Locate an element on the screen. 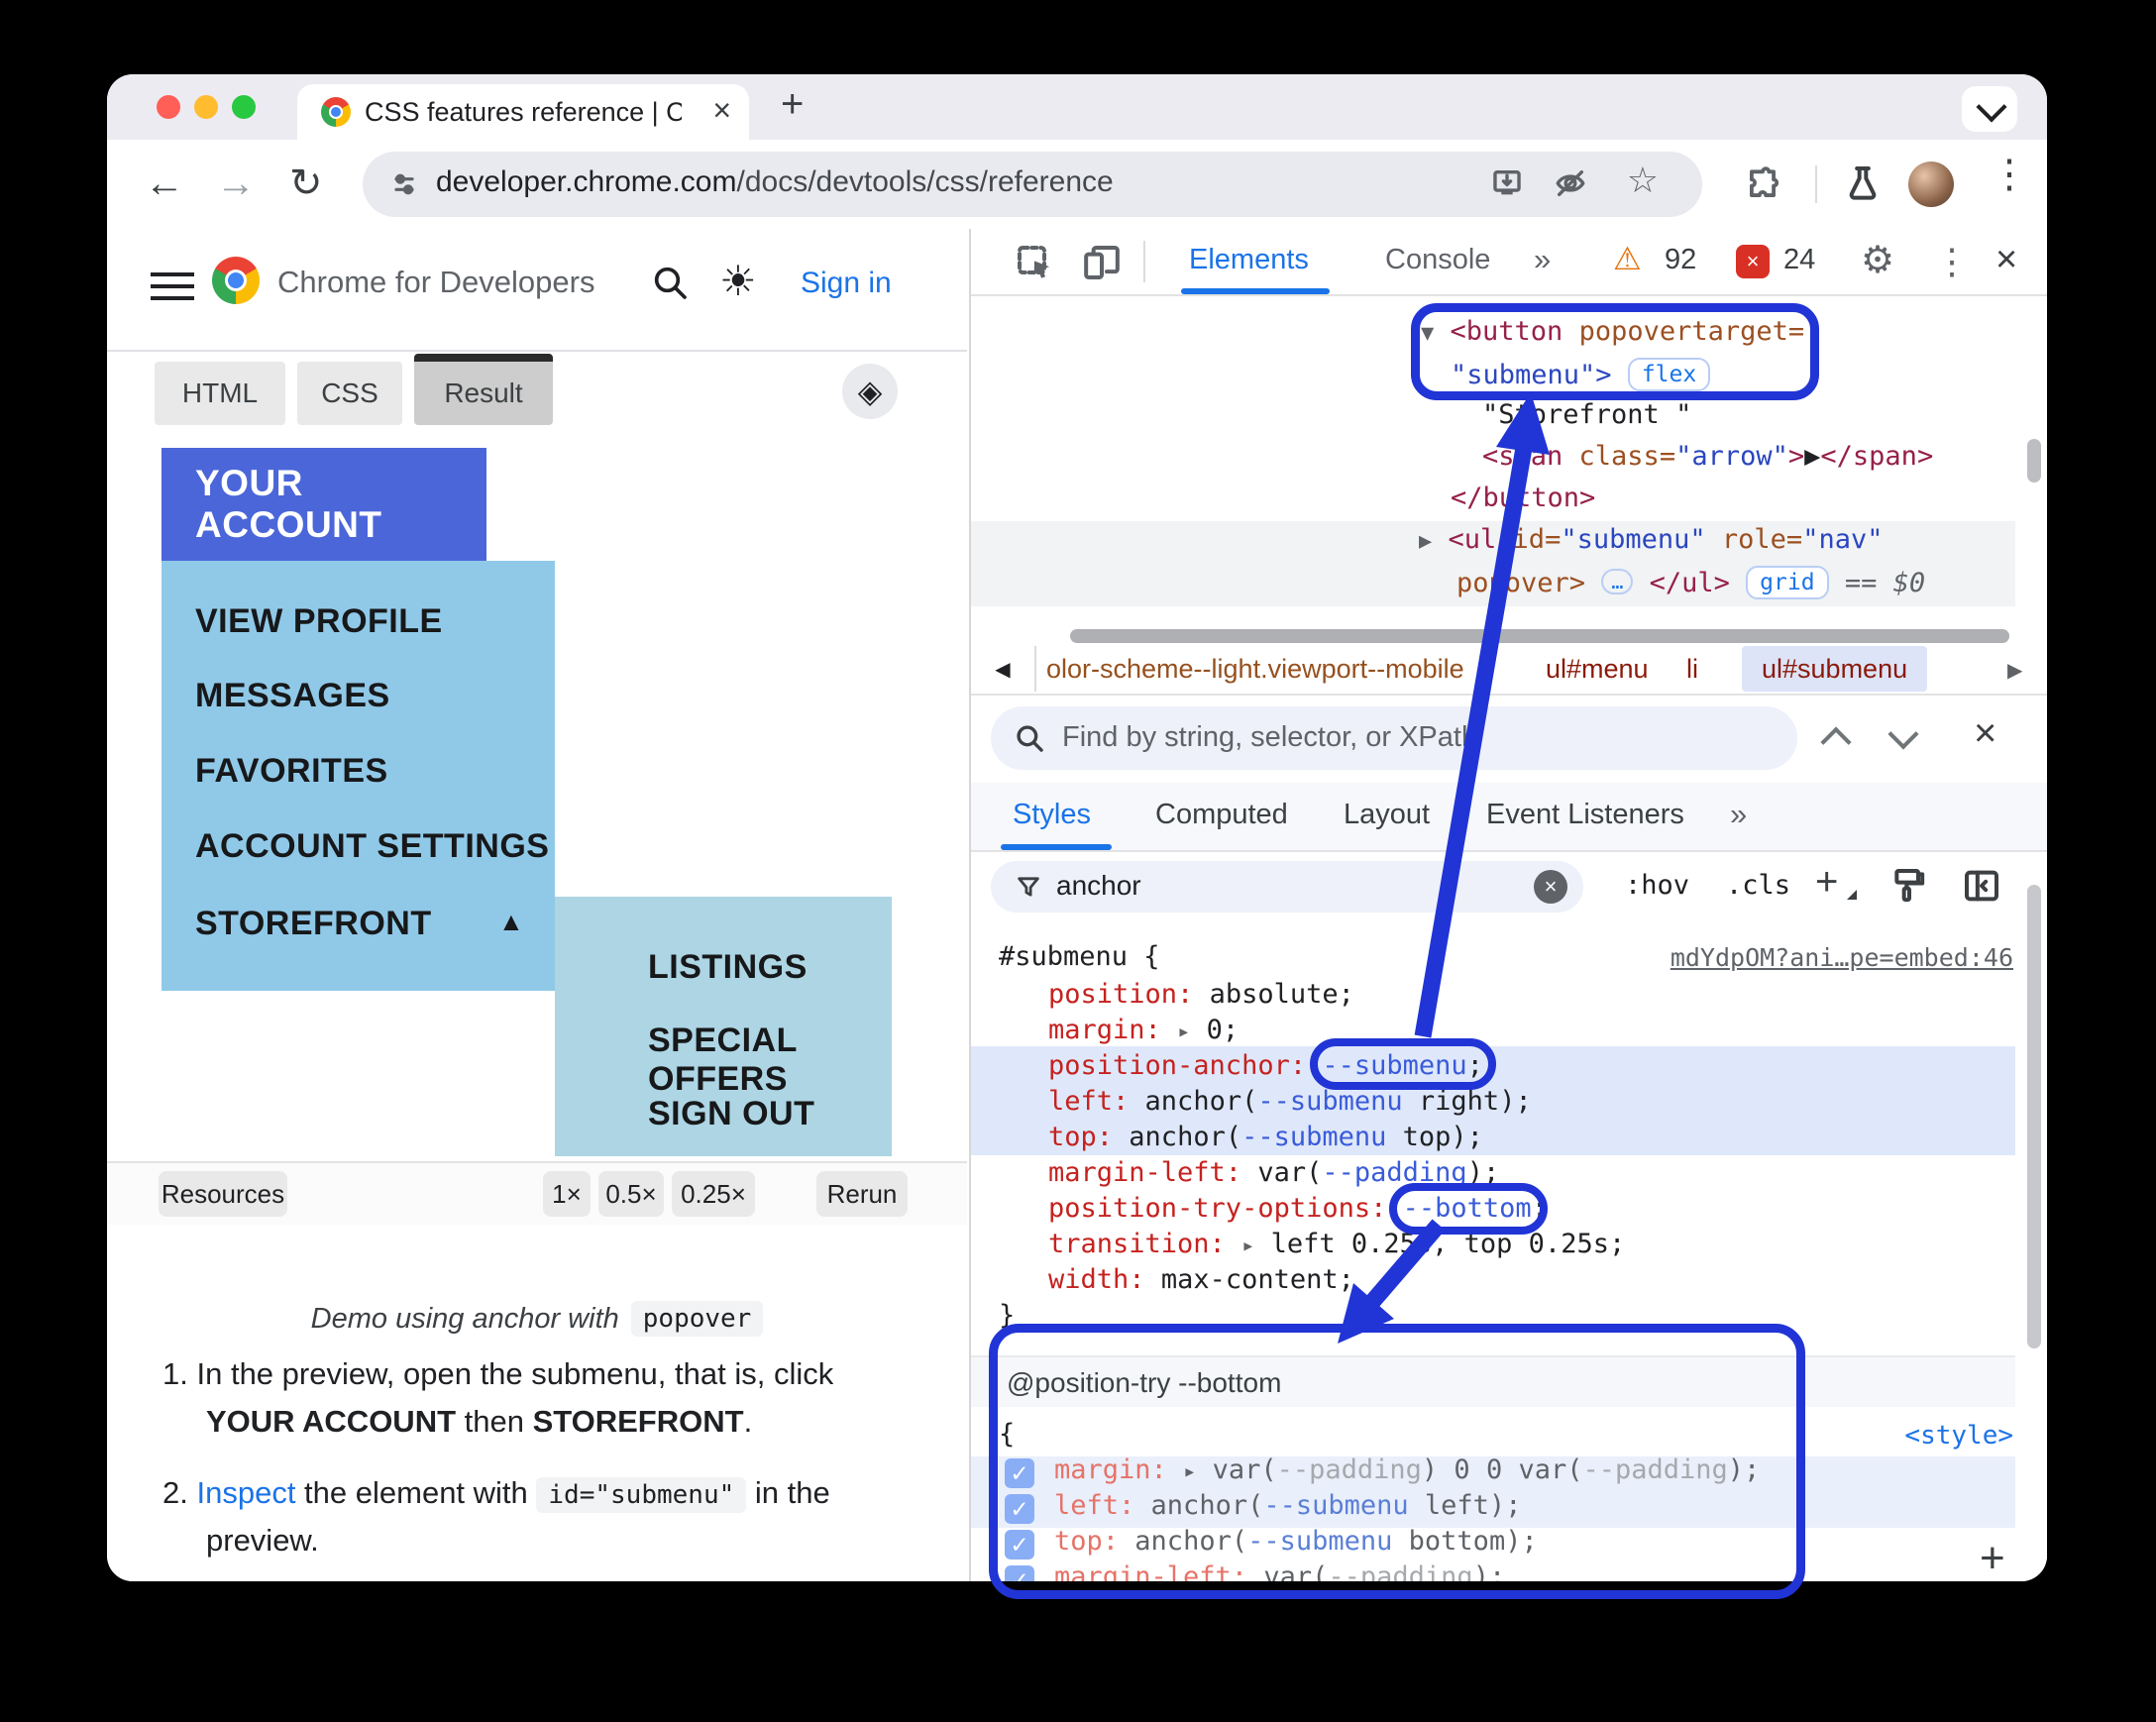  filter-clear-icon: × is located at coordinates (1551, 887).